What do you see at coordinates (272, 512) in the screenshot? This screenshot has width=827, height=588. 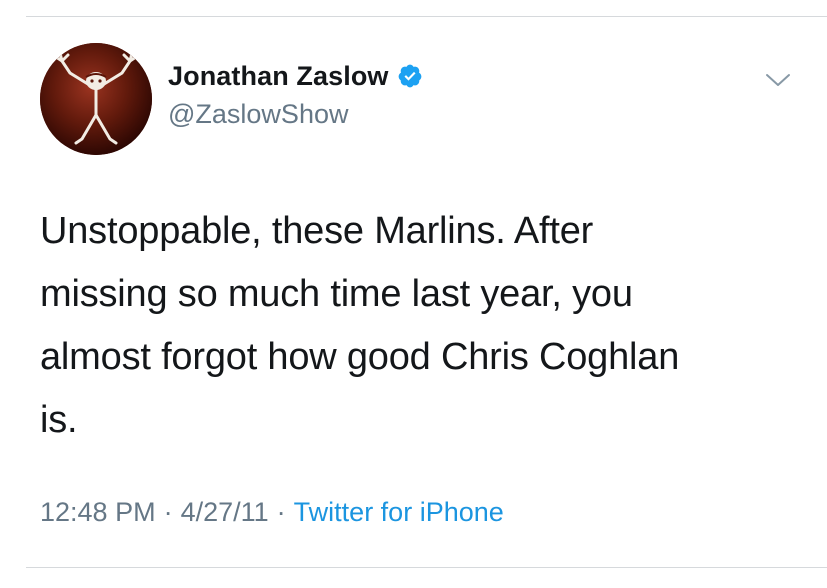 I see `tweet-meta: 12:48 PM · 4/27/11 · Twitter for iPhone` at bounding box center [272, 512].